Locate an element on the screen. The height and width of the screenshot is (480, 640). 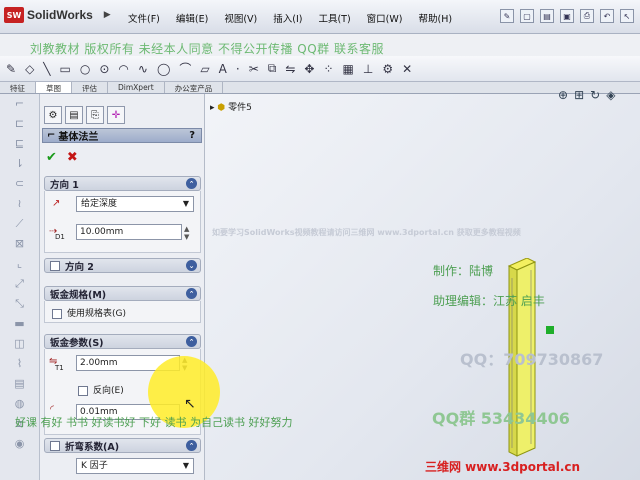
move-icon: ✥ is located at coordinates (309, 69).